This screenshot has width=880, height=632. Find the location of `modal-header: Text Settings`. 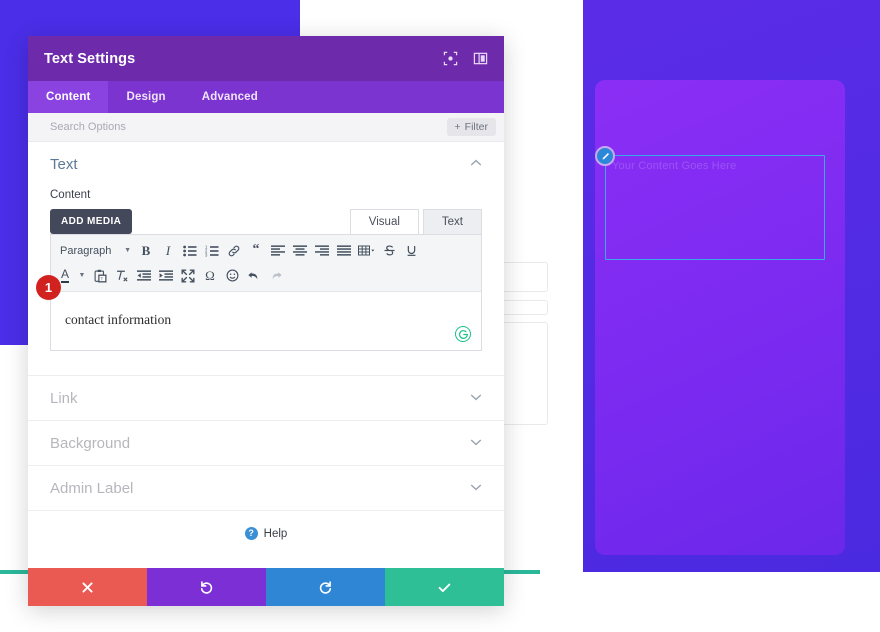

modal-header: Text Settings is located at coordinates (266, 58).